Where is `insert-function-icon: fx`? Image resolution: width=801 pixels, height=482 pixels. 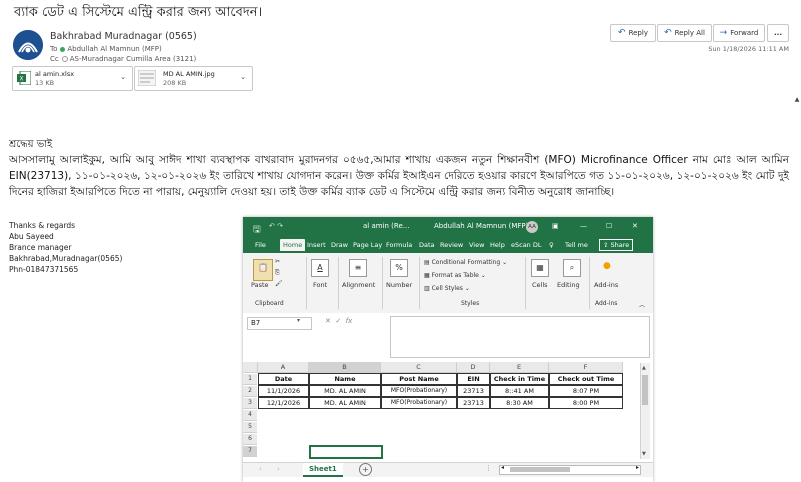 insert-function-icon: fx is located at coordinates (349, 321).